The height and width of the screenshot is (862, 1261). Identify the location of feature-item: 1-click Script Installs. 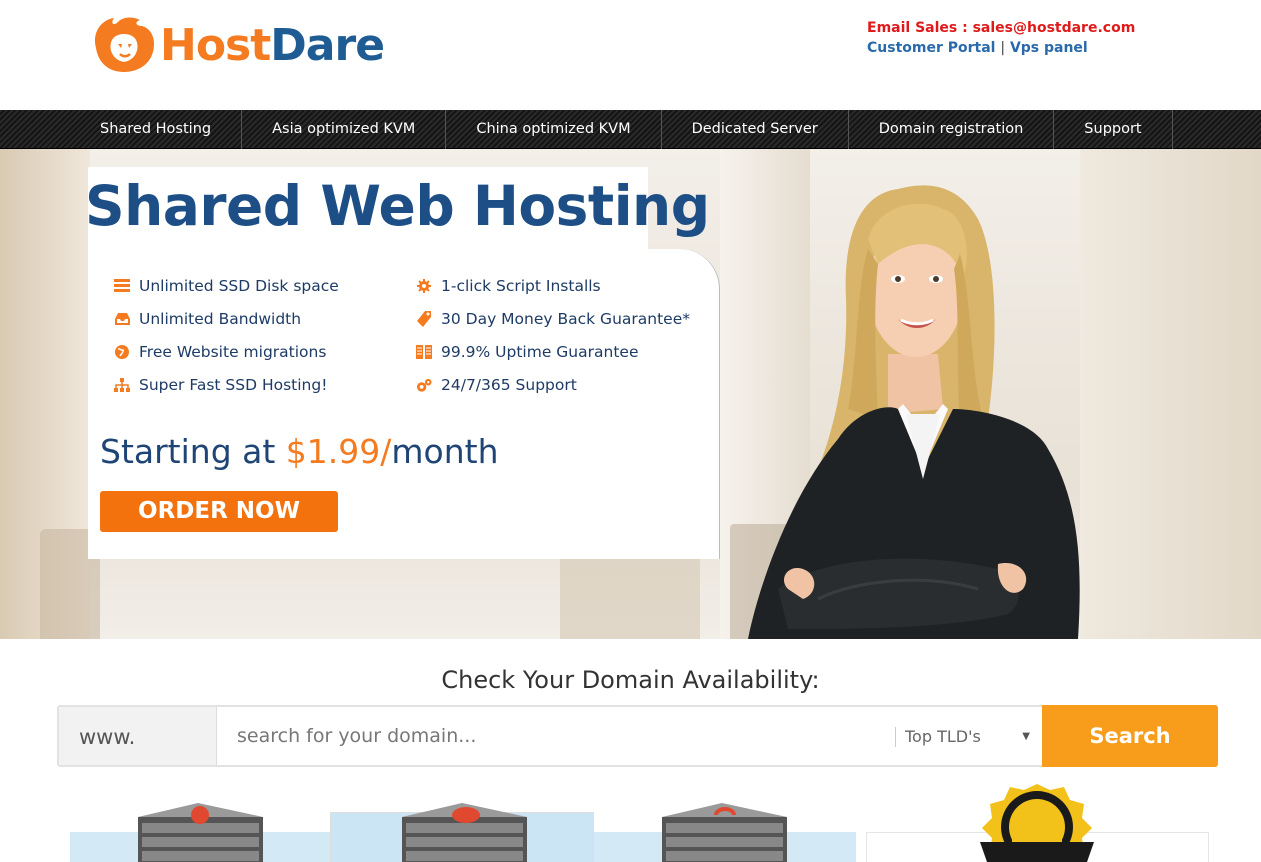
(508, 286).